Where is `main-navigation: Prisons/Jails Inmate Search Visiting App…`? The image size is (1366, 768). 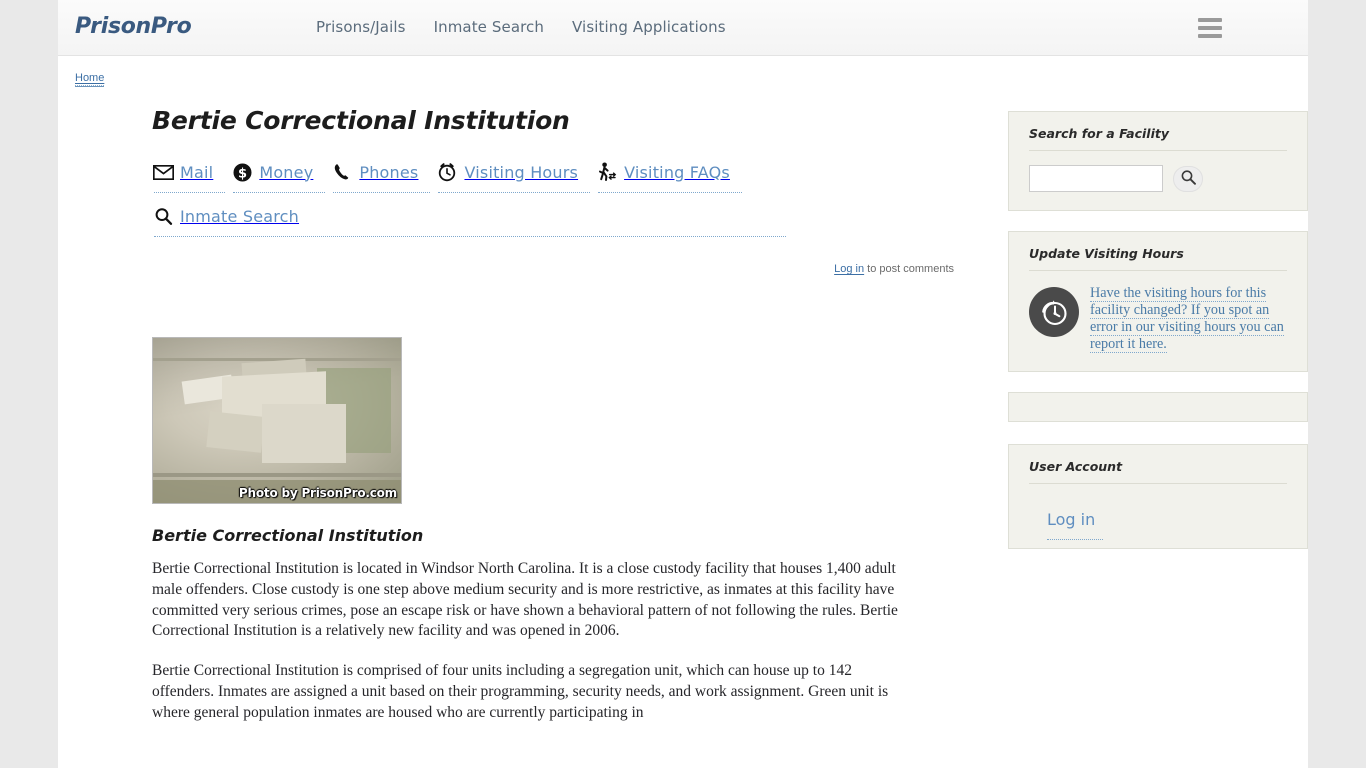 main-navigation: Prisons/Jails Inmate Search Visiting App… is located at coordinates (521, 27).